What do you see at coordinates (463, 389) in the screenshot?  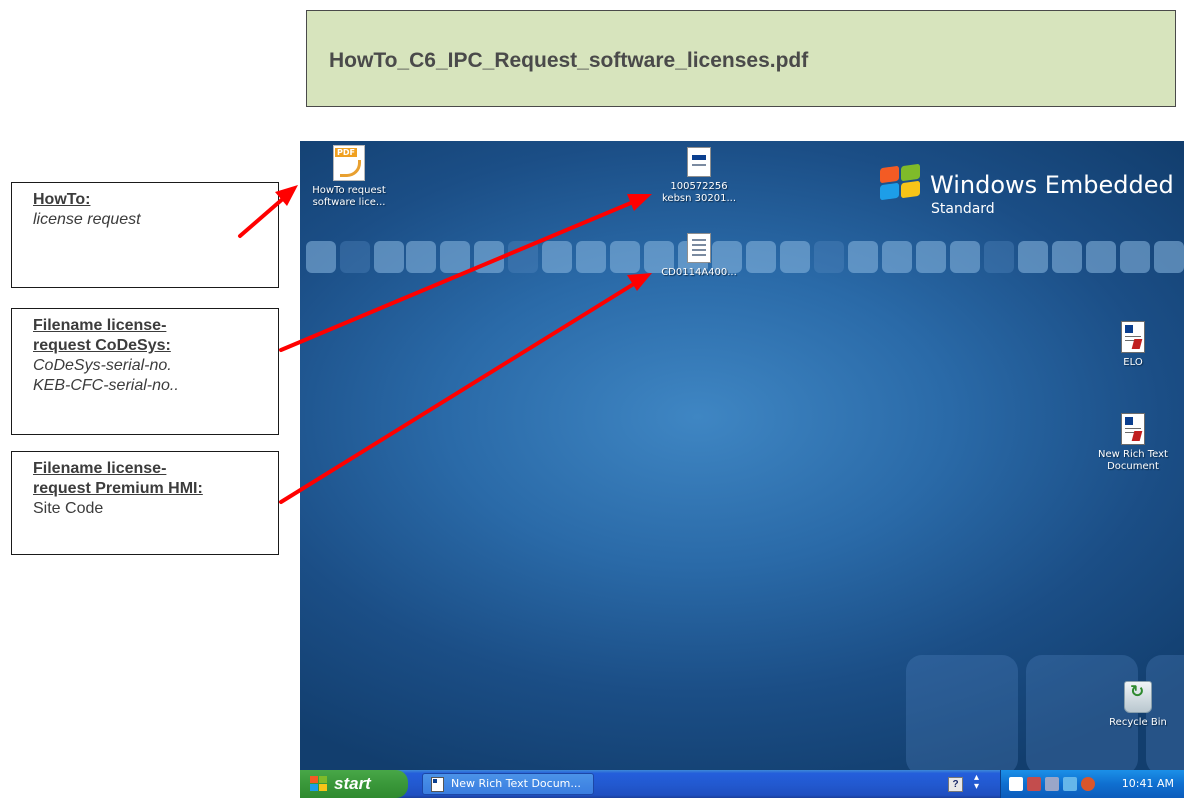 I see `arrow-premium-hmi` at bounding box center [463, 389].